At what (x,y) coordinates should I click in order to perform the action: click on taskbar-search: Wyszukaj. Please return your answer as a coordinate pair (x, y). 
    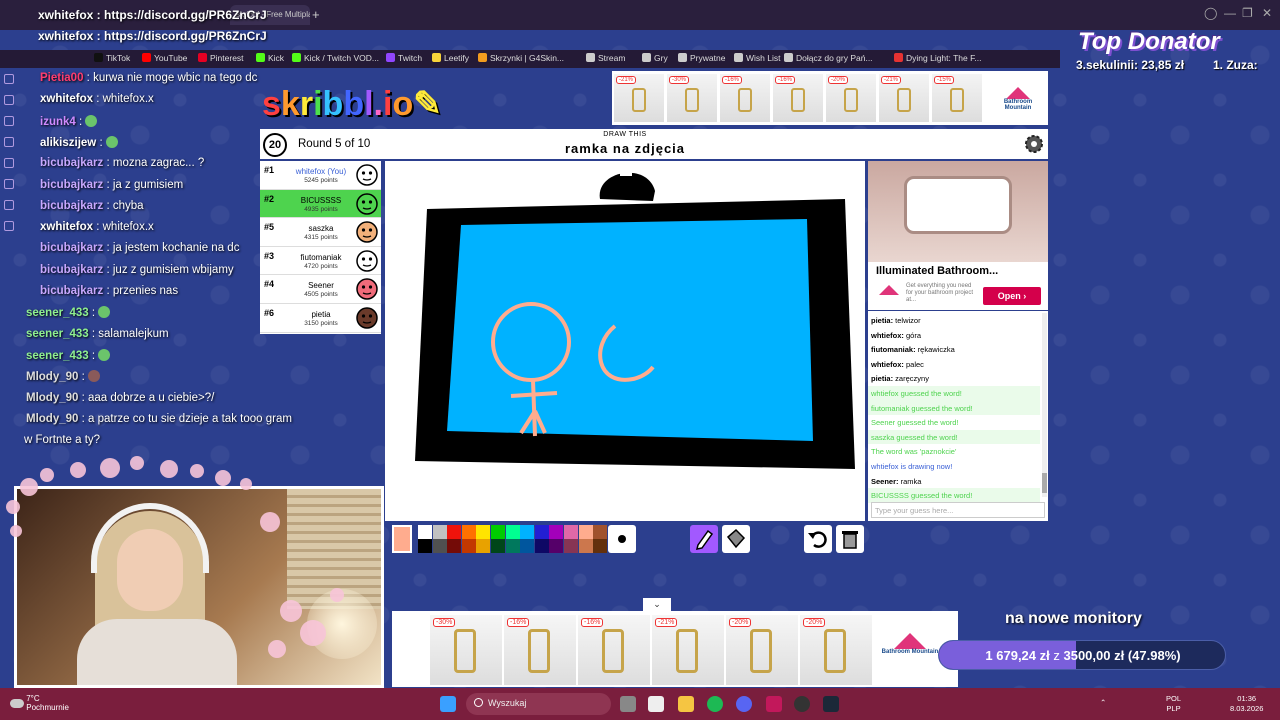
    Looking at the image, I should click on (538, 704).